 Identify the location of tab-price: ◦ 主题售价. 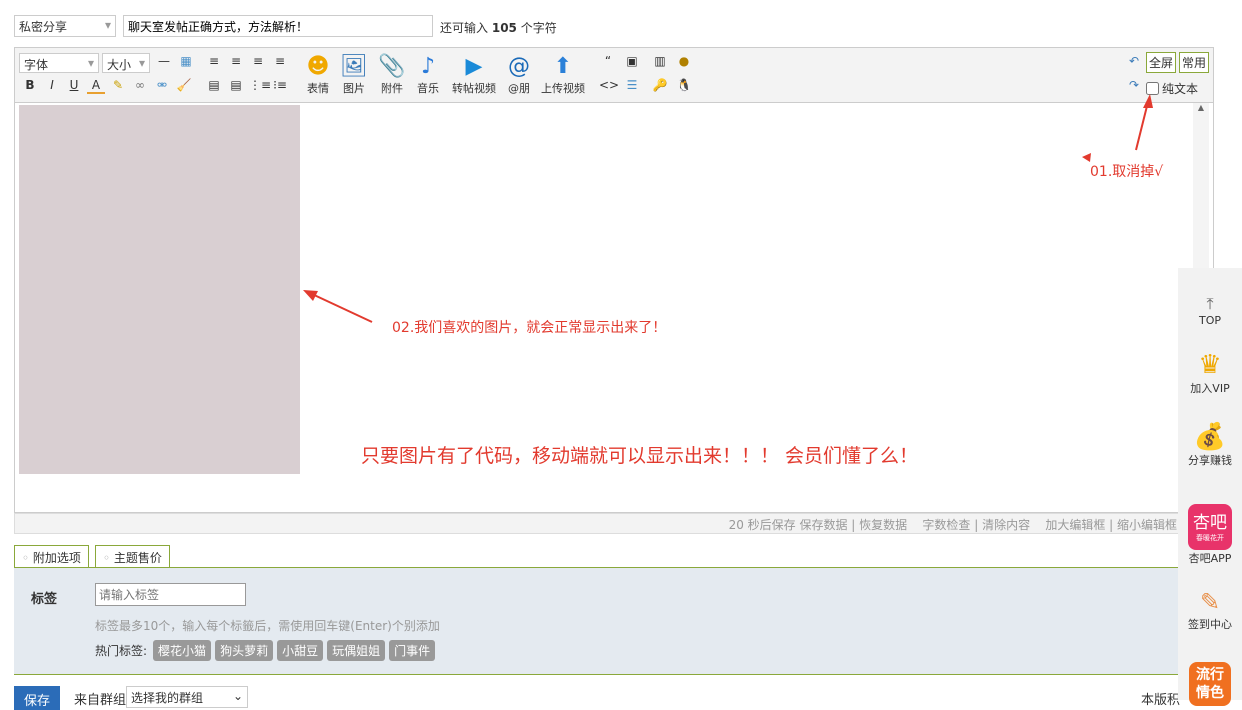
(132, 556).